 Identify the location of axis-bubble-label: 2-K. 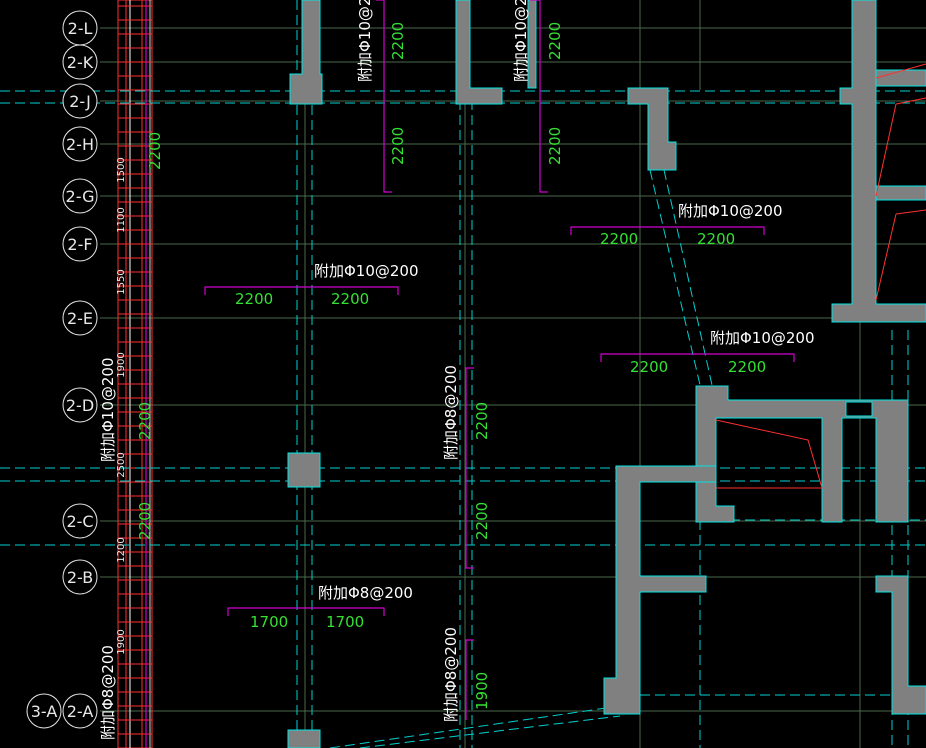
(80, 62).